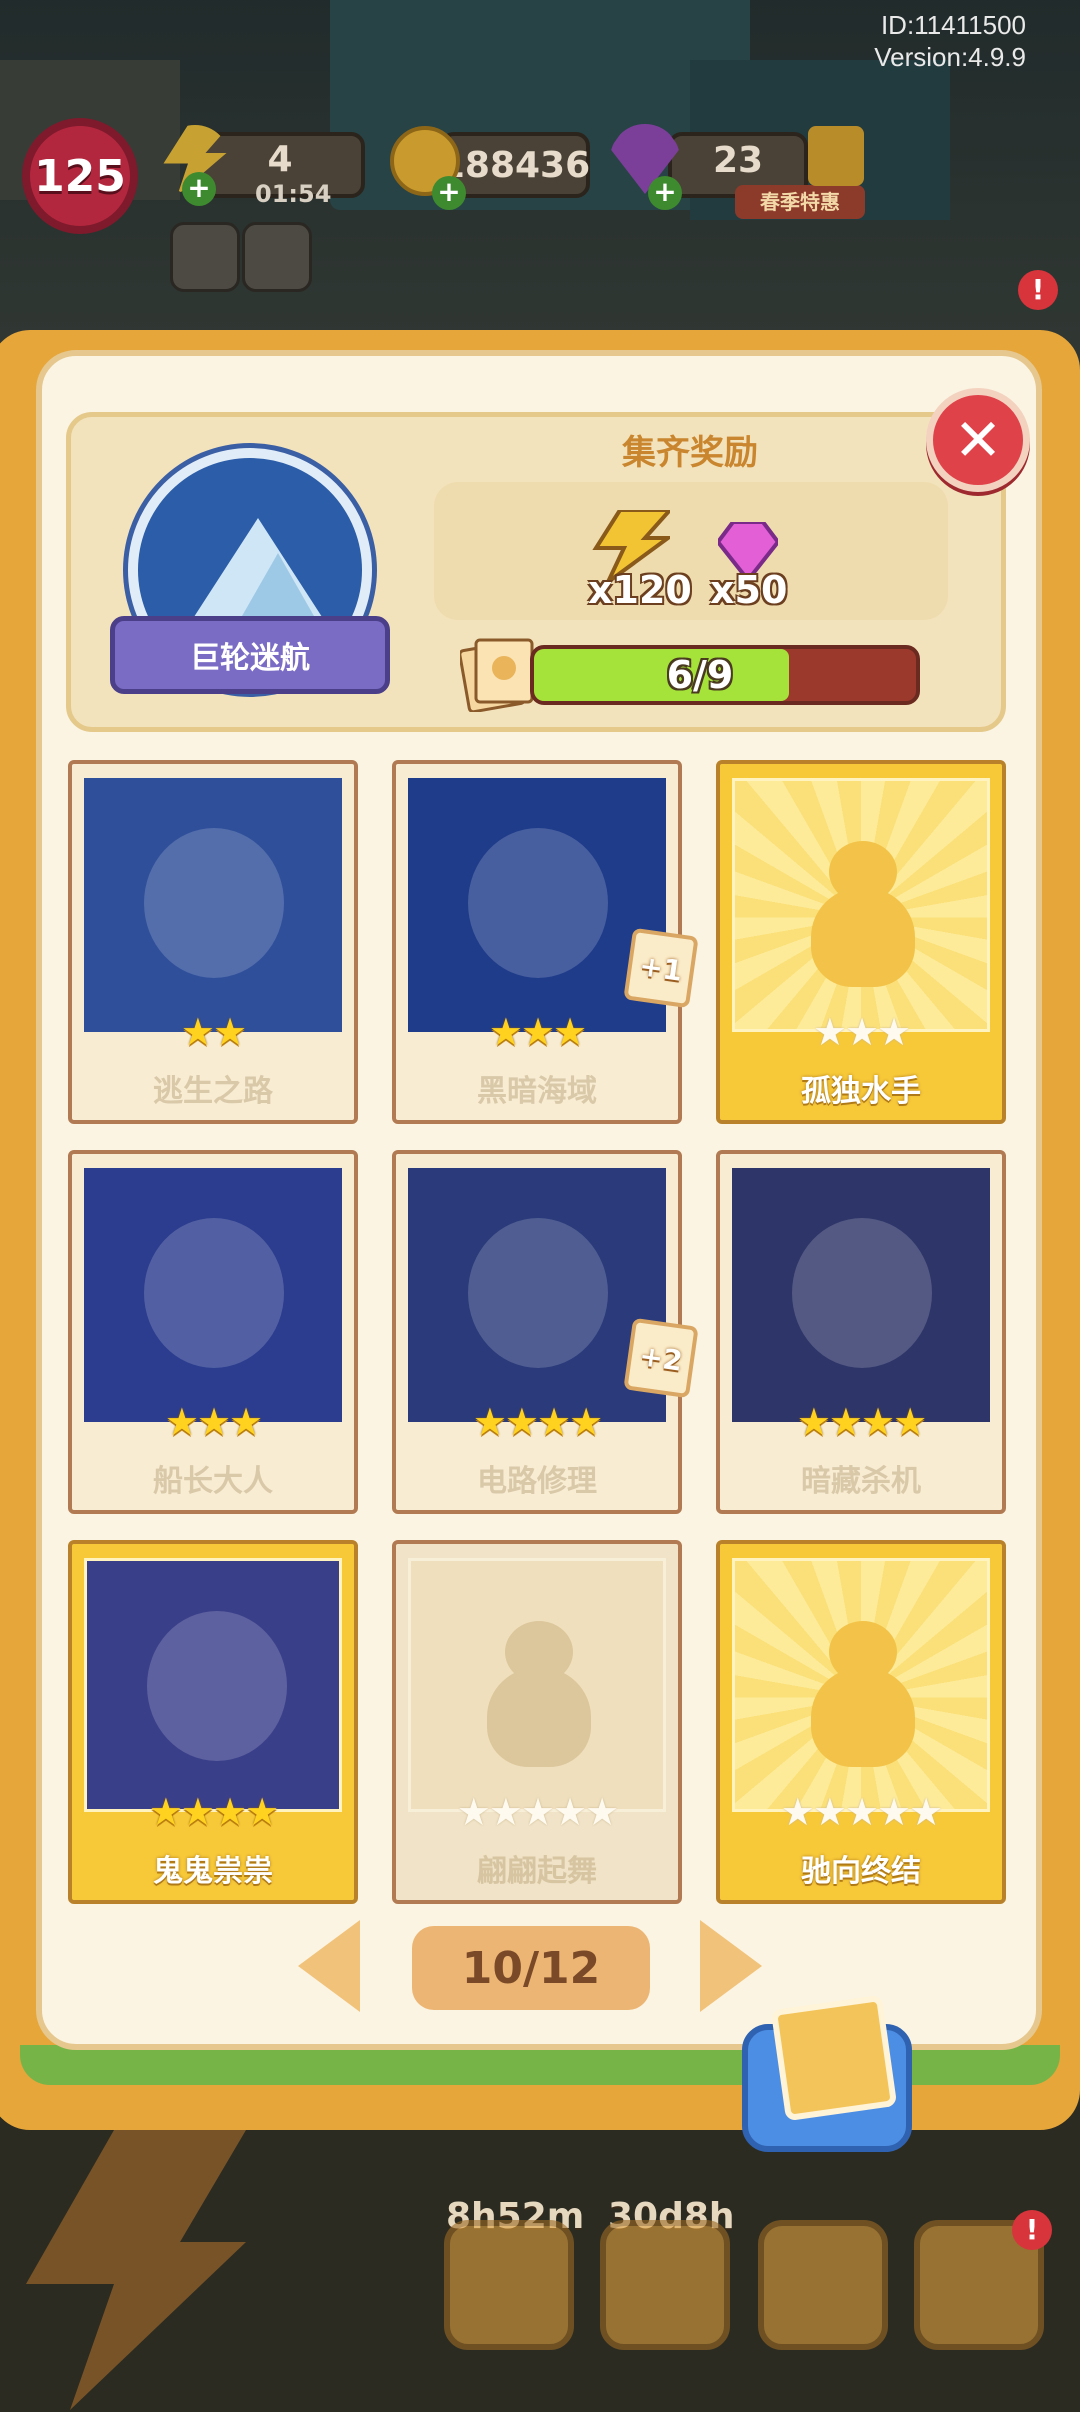 The width and height of the screenshot is (1080, 2412). I want to click on collection-card: ★★★ 孤独水手, so click(861, 942).